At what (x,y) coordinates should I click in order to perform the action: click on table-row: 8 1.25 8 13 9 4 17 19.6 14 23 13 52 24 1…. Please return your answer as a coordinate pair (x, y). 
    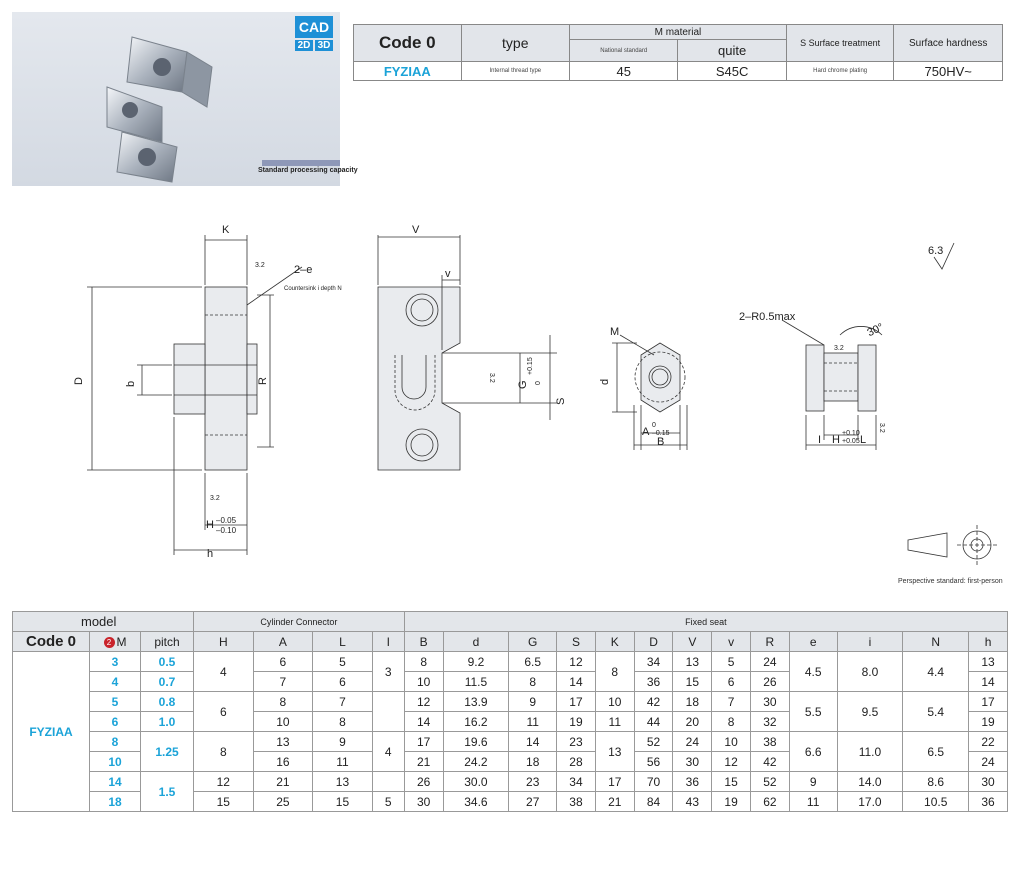
    Looking at the image, I should click on (510, 751).